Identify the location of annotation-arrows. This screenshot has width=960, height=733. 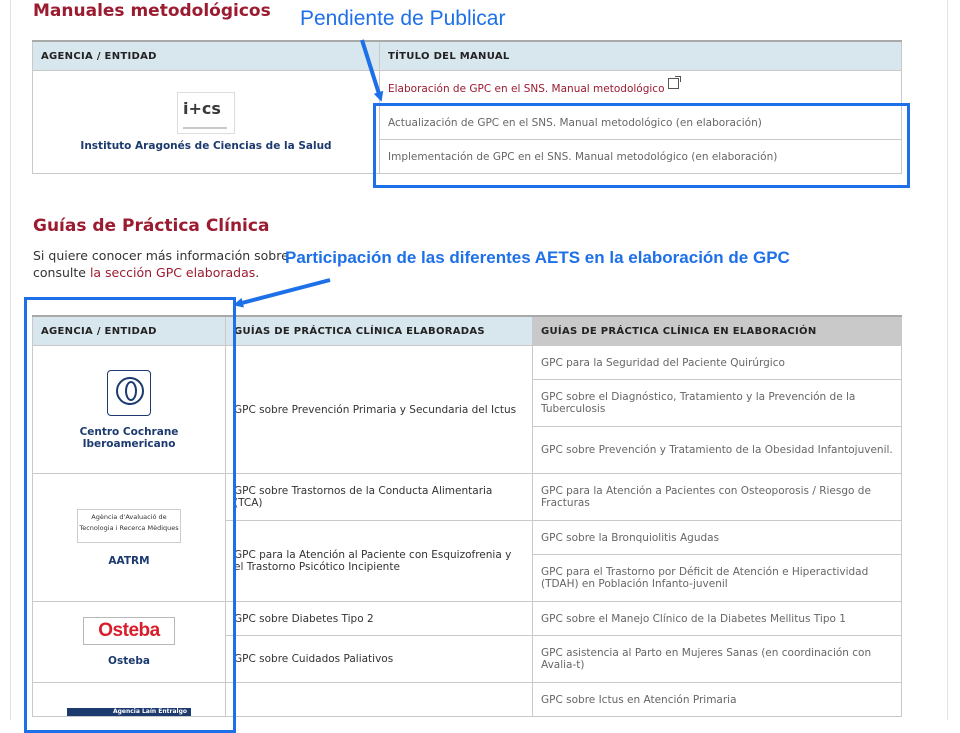
(308, 173).